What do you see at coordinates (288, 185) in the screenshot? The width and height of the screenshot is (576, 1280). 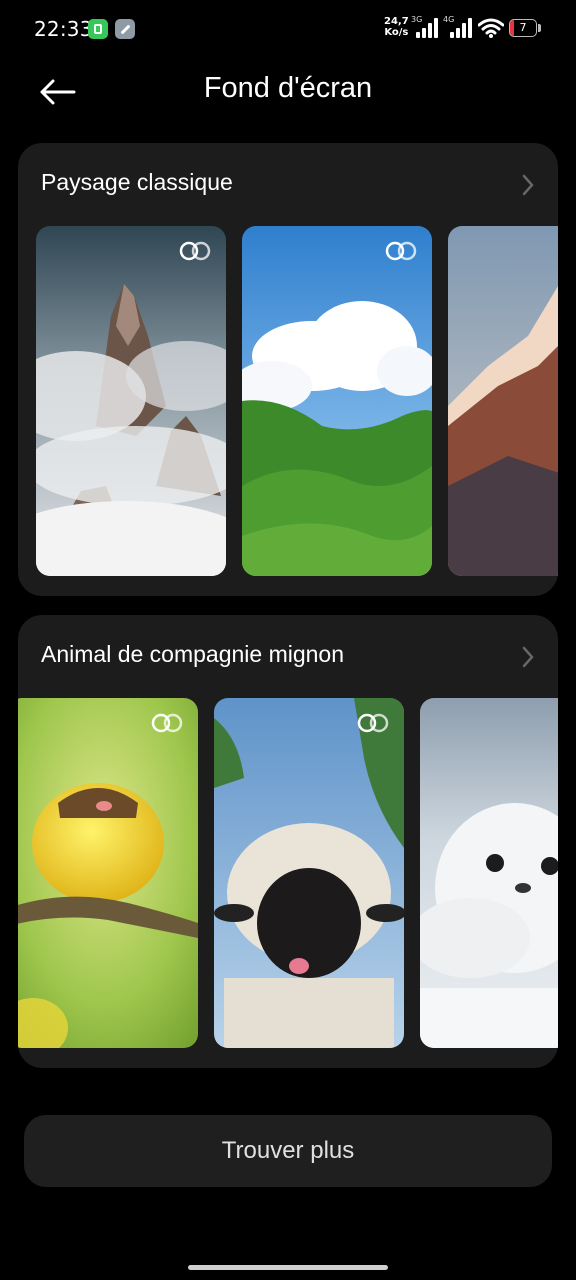 I see `section-header-landscape: Paysage classique` at bounding box center [288, 185].